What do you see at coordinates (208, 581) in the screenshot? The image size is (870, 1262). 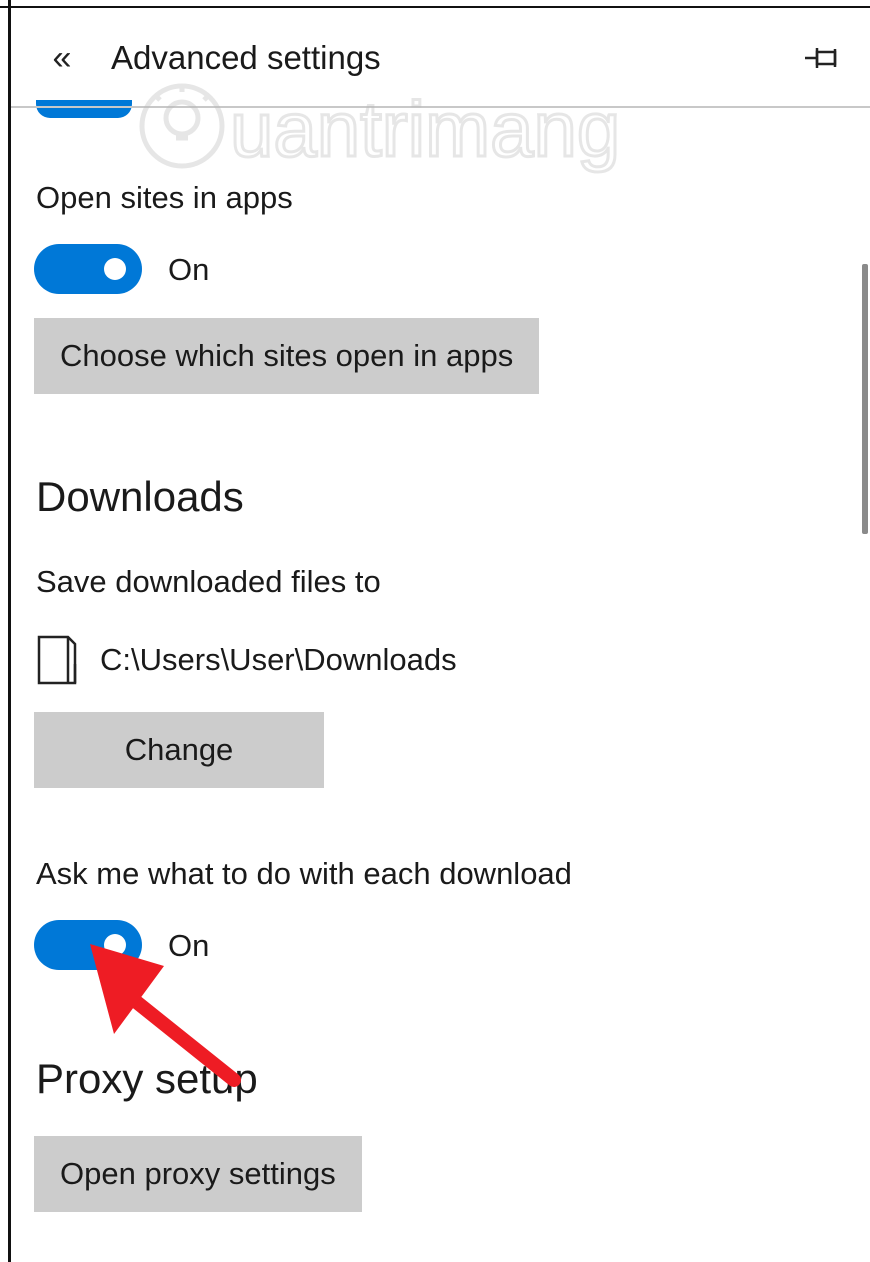 I see `save-downloads-label: Save downloaded files to` at bounding box center [208, 581].